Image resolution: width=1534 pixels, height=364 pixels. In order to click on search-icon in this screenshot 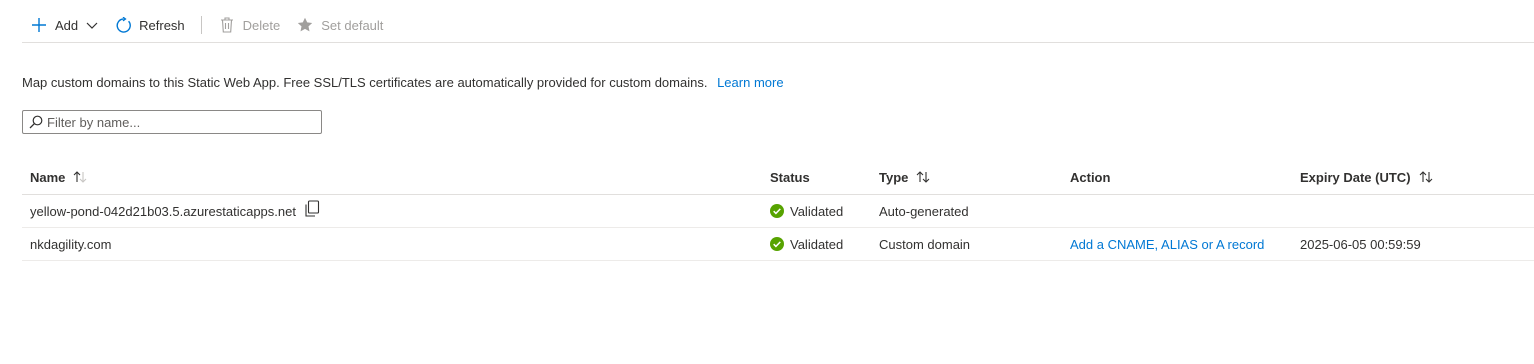, I will do `click(36, 122)`.